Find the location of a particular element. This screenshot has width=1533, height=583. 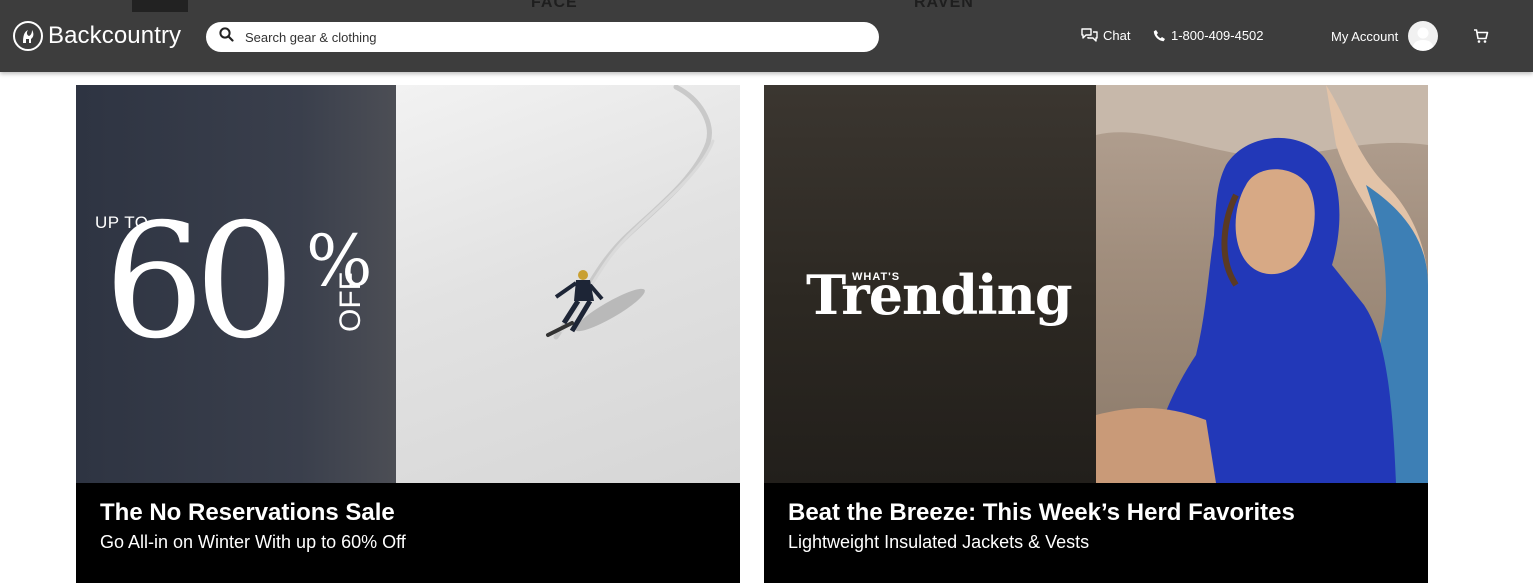

site-header: FACE RAVEN Backcountry Chat 1-800-4 is located at coordinates (766, 36).